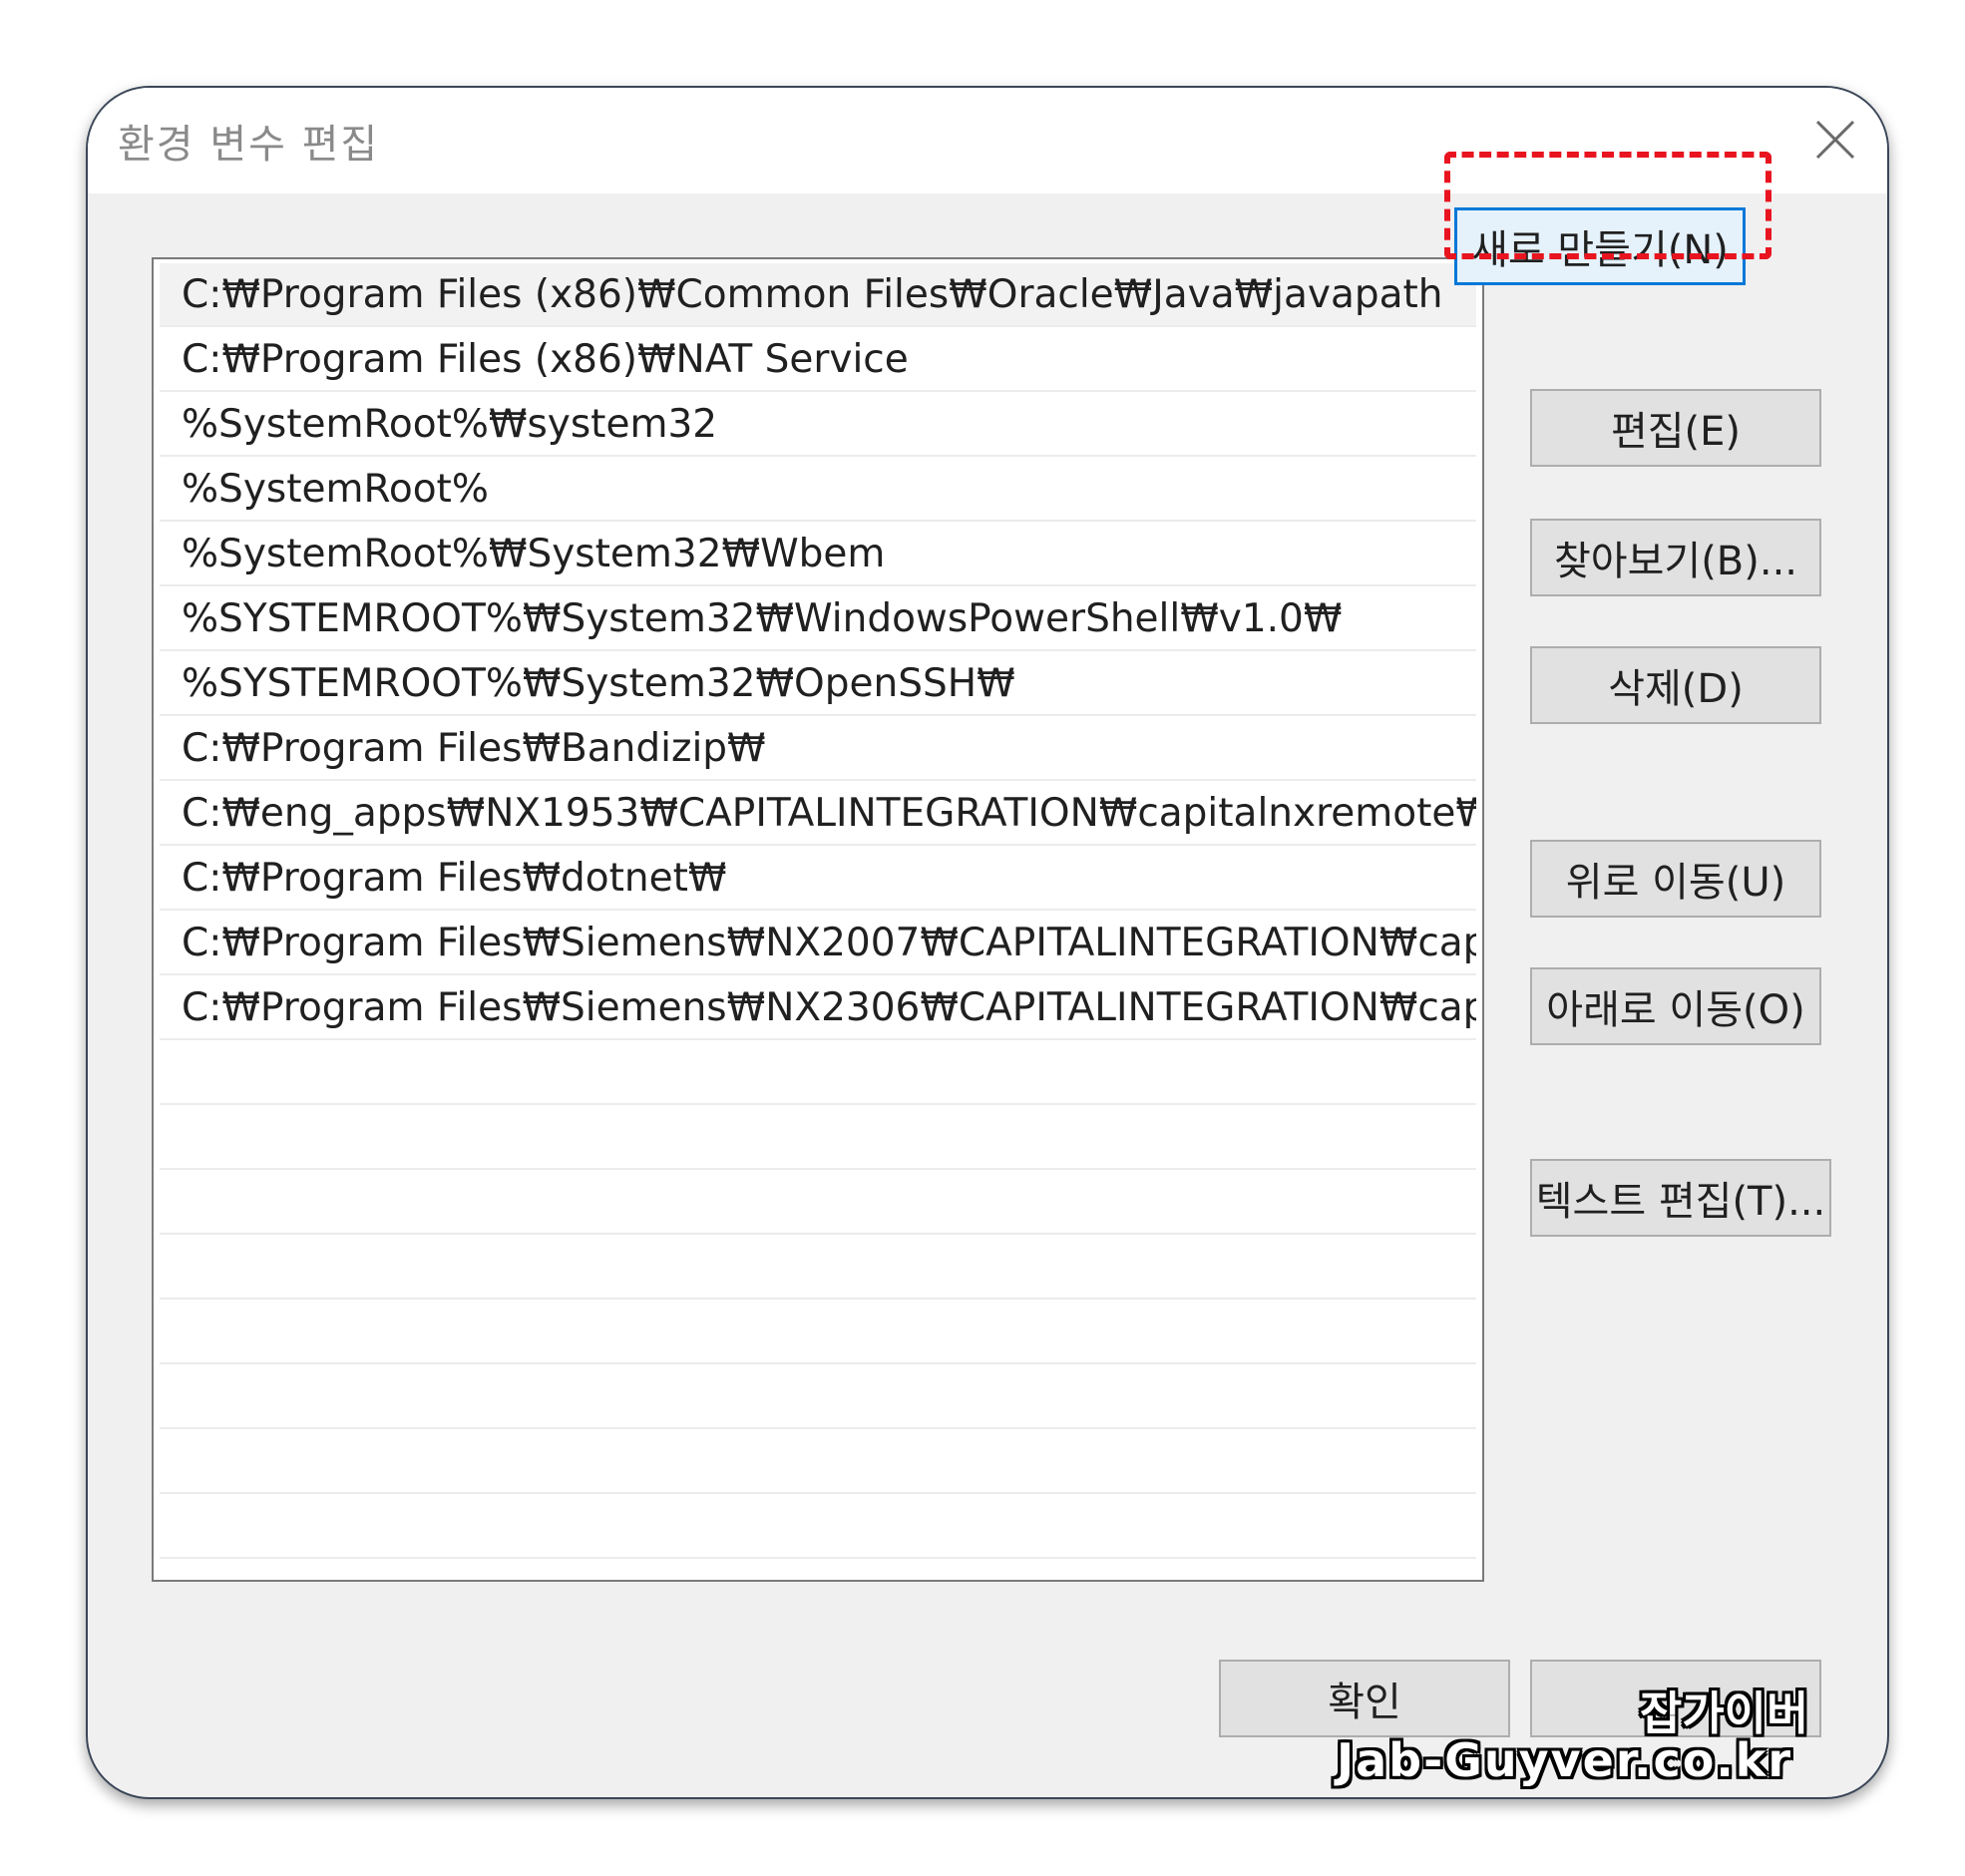 This screenshot has height=1876, width=1965. I want to click on watermark-url: Jab-Guyver.co.kr, so click(1565, 1760).